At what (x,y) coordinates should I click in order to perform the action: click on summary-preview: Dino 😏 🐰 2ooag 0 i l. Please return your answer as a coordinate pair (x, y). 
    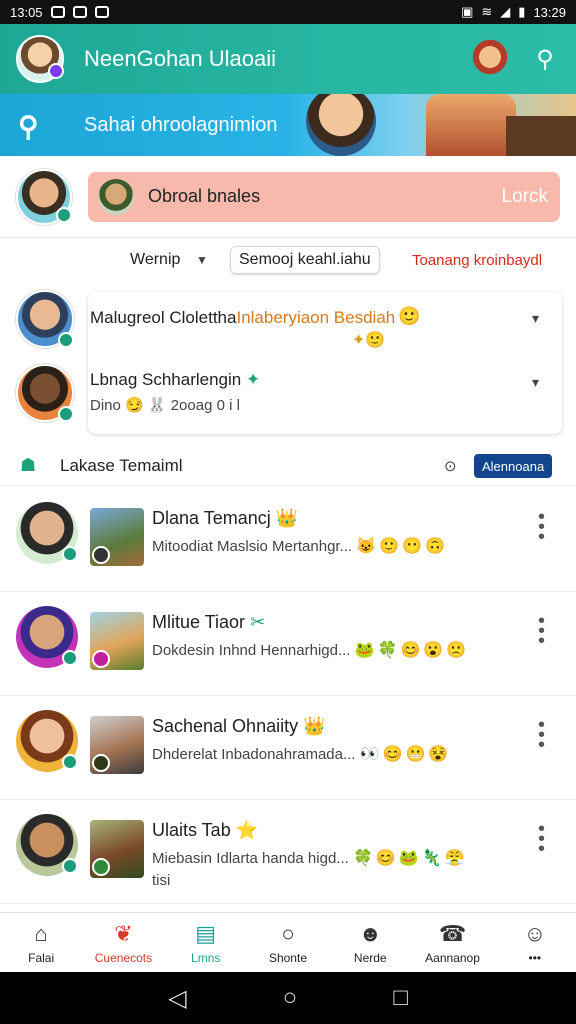
    Looking at the image, I should click on (165, 405).